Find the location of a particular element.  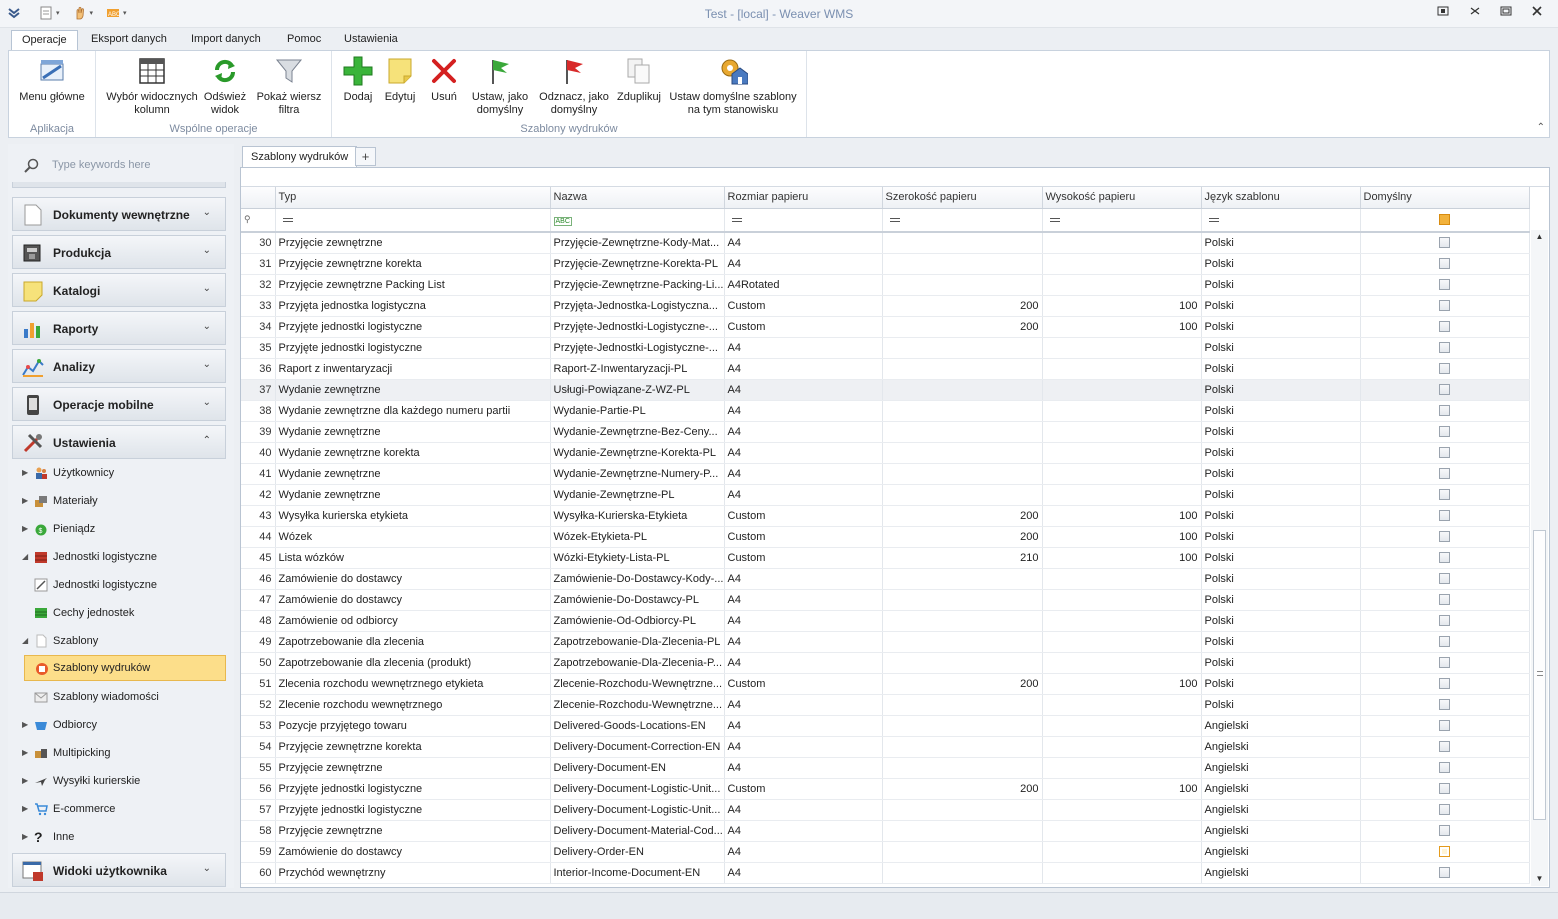

cell-typ: Przyjęcie zewnętrzne korekta is located at coordinates (413, 264).